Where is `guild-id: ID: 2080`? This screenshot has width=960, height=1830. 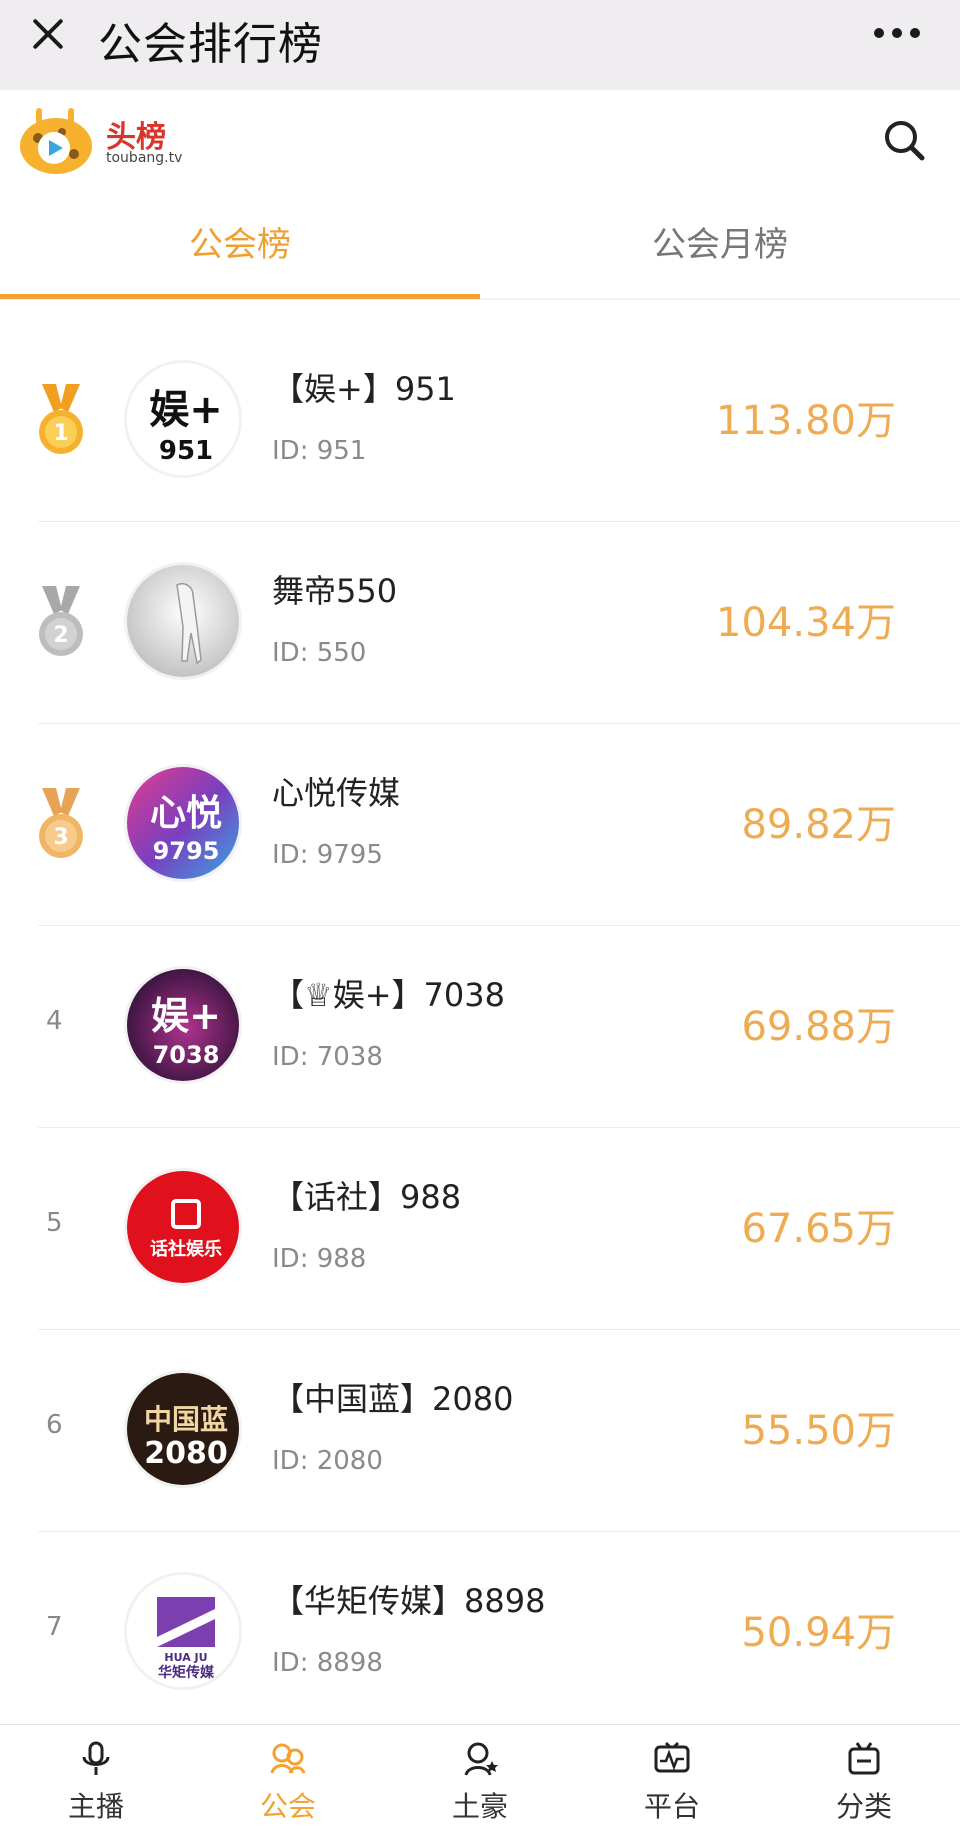 guild-id: ID: 2080 is located at coordinates (327, 1461).